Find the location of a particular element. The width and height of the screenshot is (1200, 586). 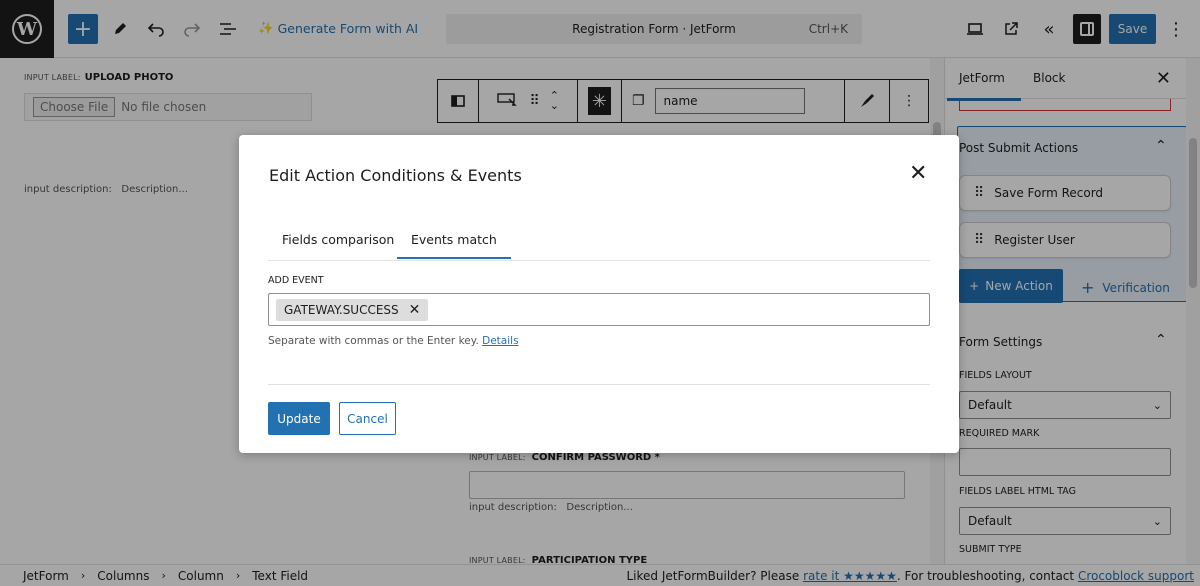

modal-title: Edit Action Conditions & Events is located at coordinates (395, 175).